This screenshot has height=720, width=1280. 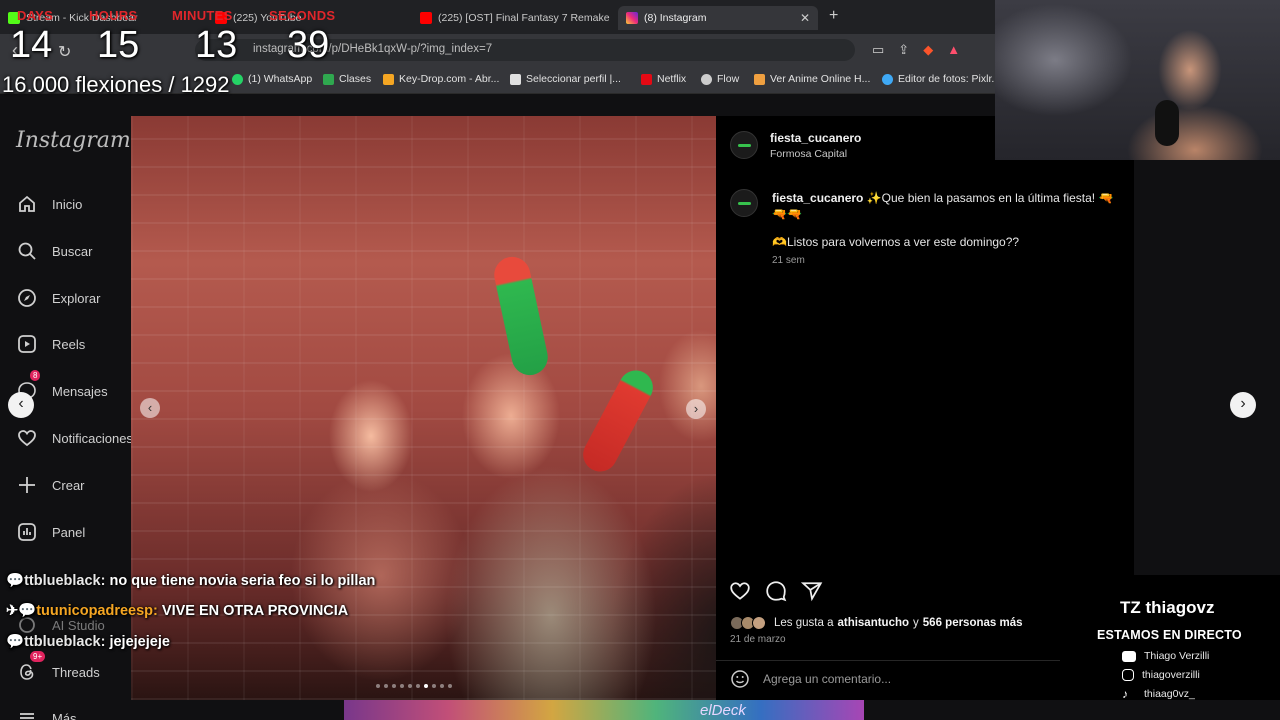 I want to click on home-icon, so click(x=27, y=204).